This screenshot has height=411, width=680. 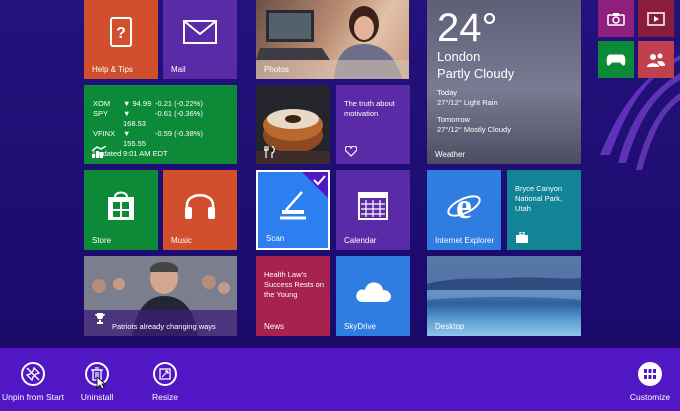 I want to click on resize-icon, so click(x=165, y=374).